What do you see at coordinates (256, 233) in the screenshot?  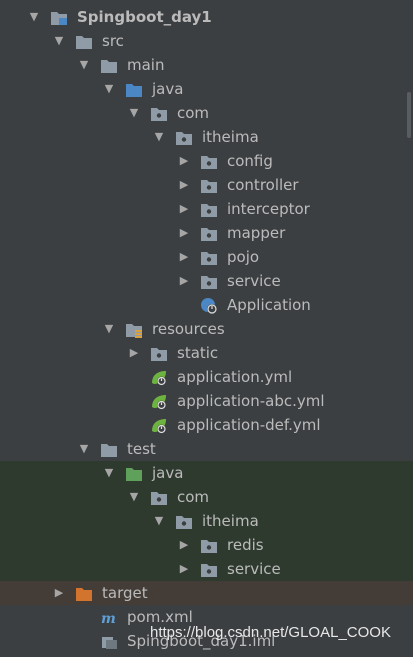 I see `tree-item-label: mapper` at bounding box center [256, 233].